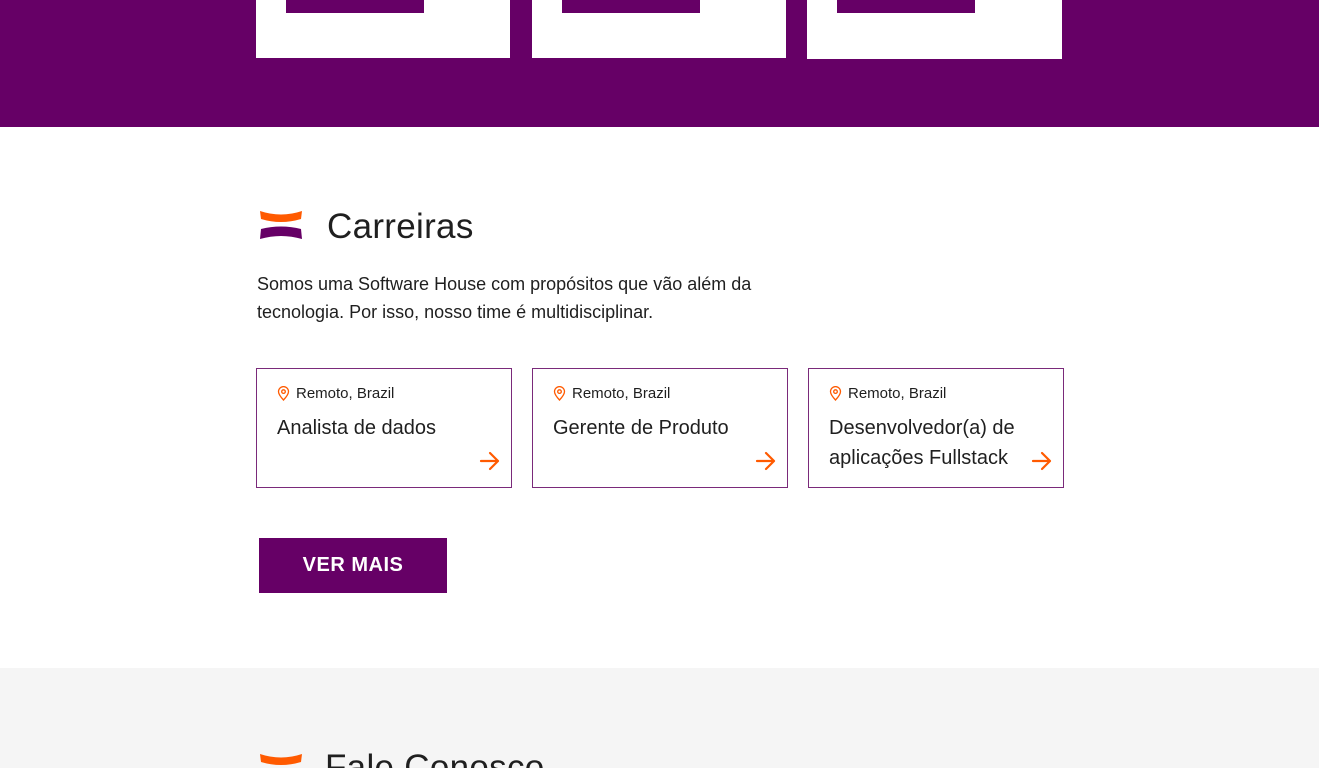  I want to click on job-title: Desenvolvedor(a) de aplicações Fullstack, so click(922, 443).